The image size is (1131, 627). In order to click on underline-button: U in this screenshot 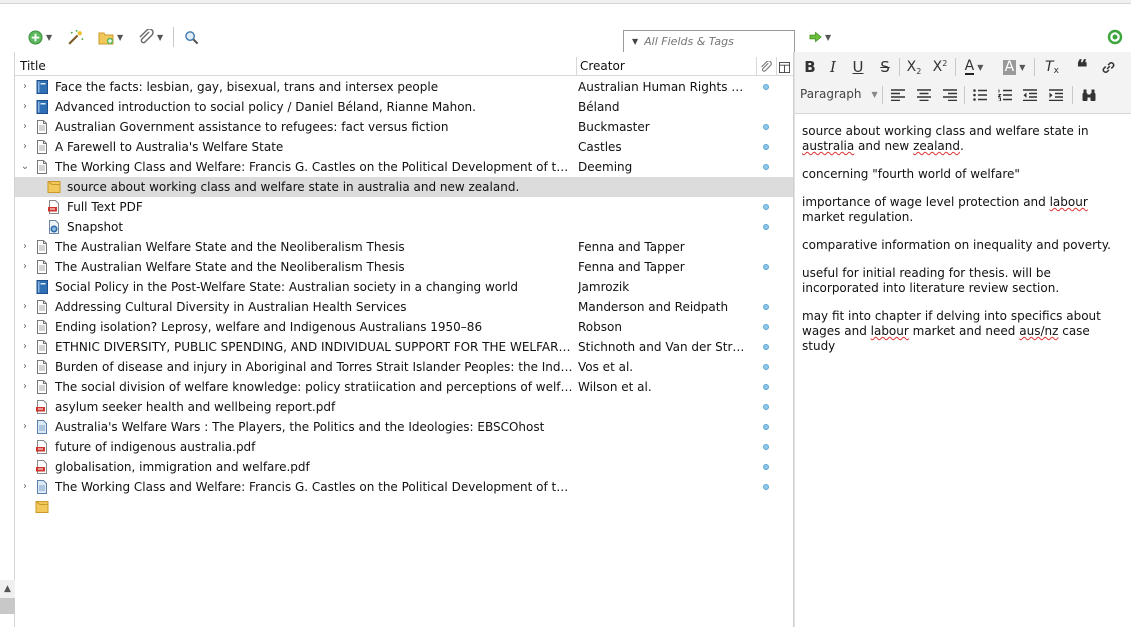, I will do `click(858, 67)`.